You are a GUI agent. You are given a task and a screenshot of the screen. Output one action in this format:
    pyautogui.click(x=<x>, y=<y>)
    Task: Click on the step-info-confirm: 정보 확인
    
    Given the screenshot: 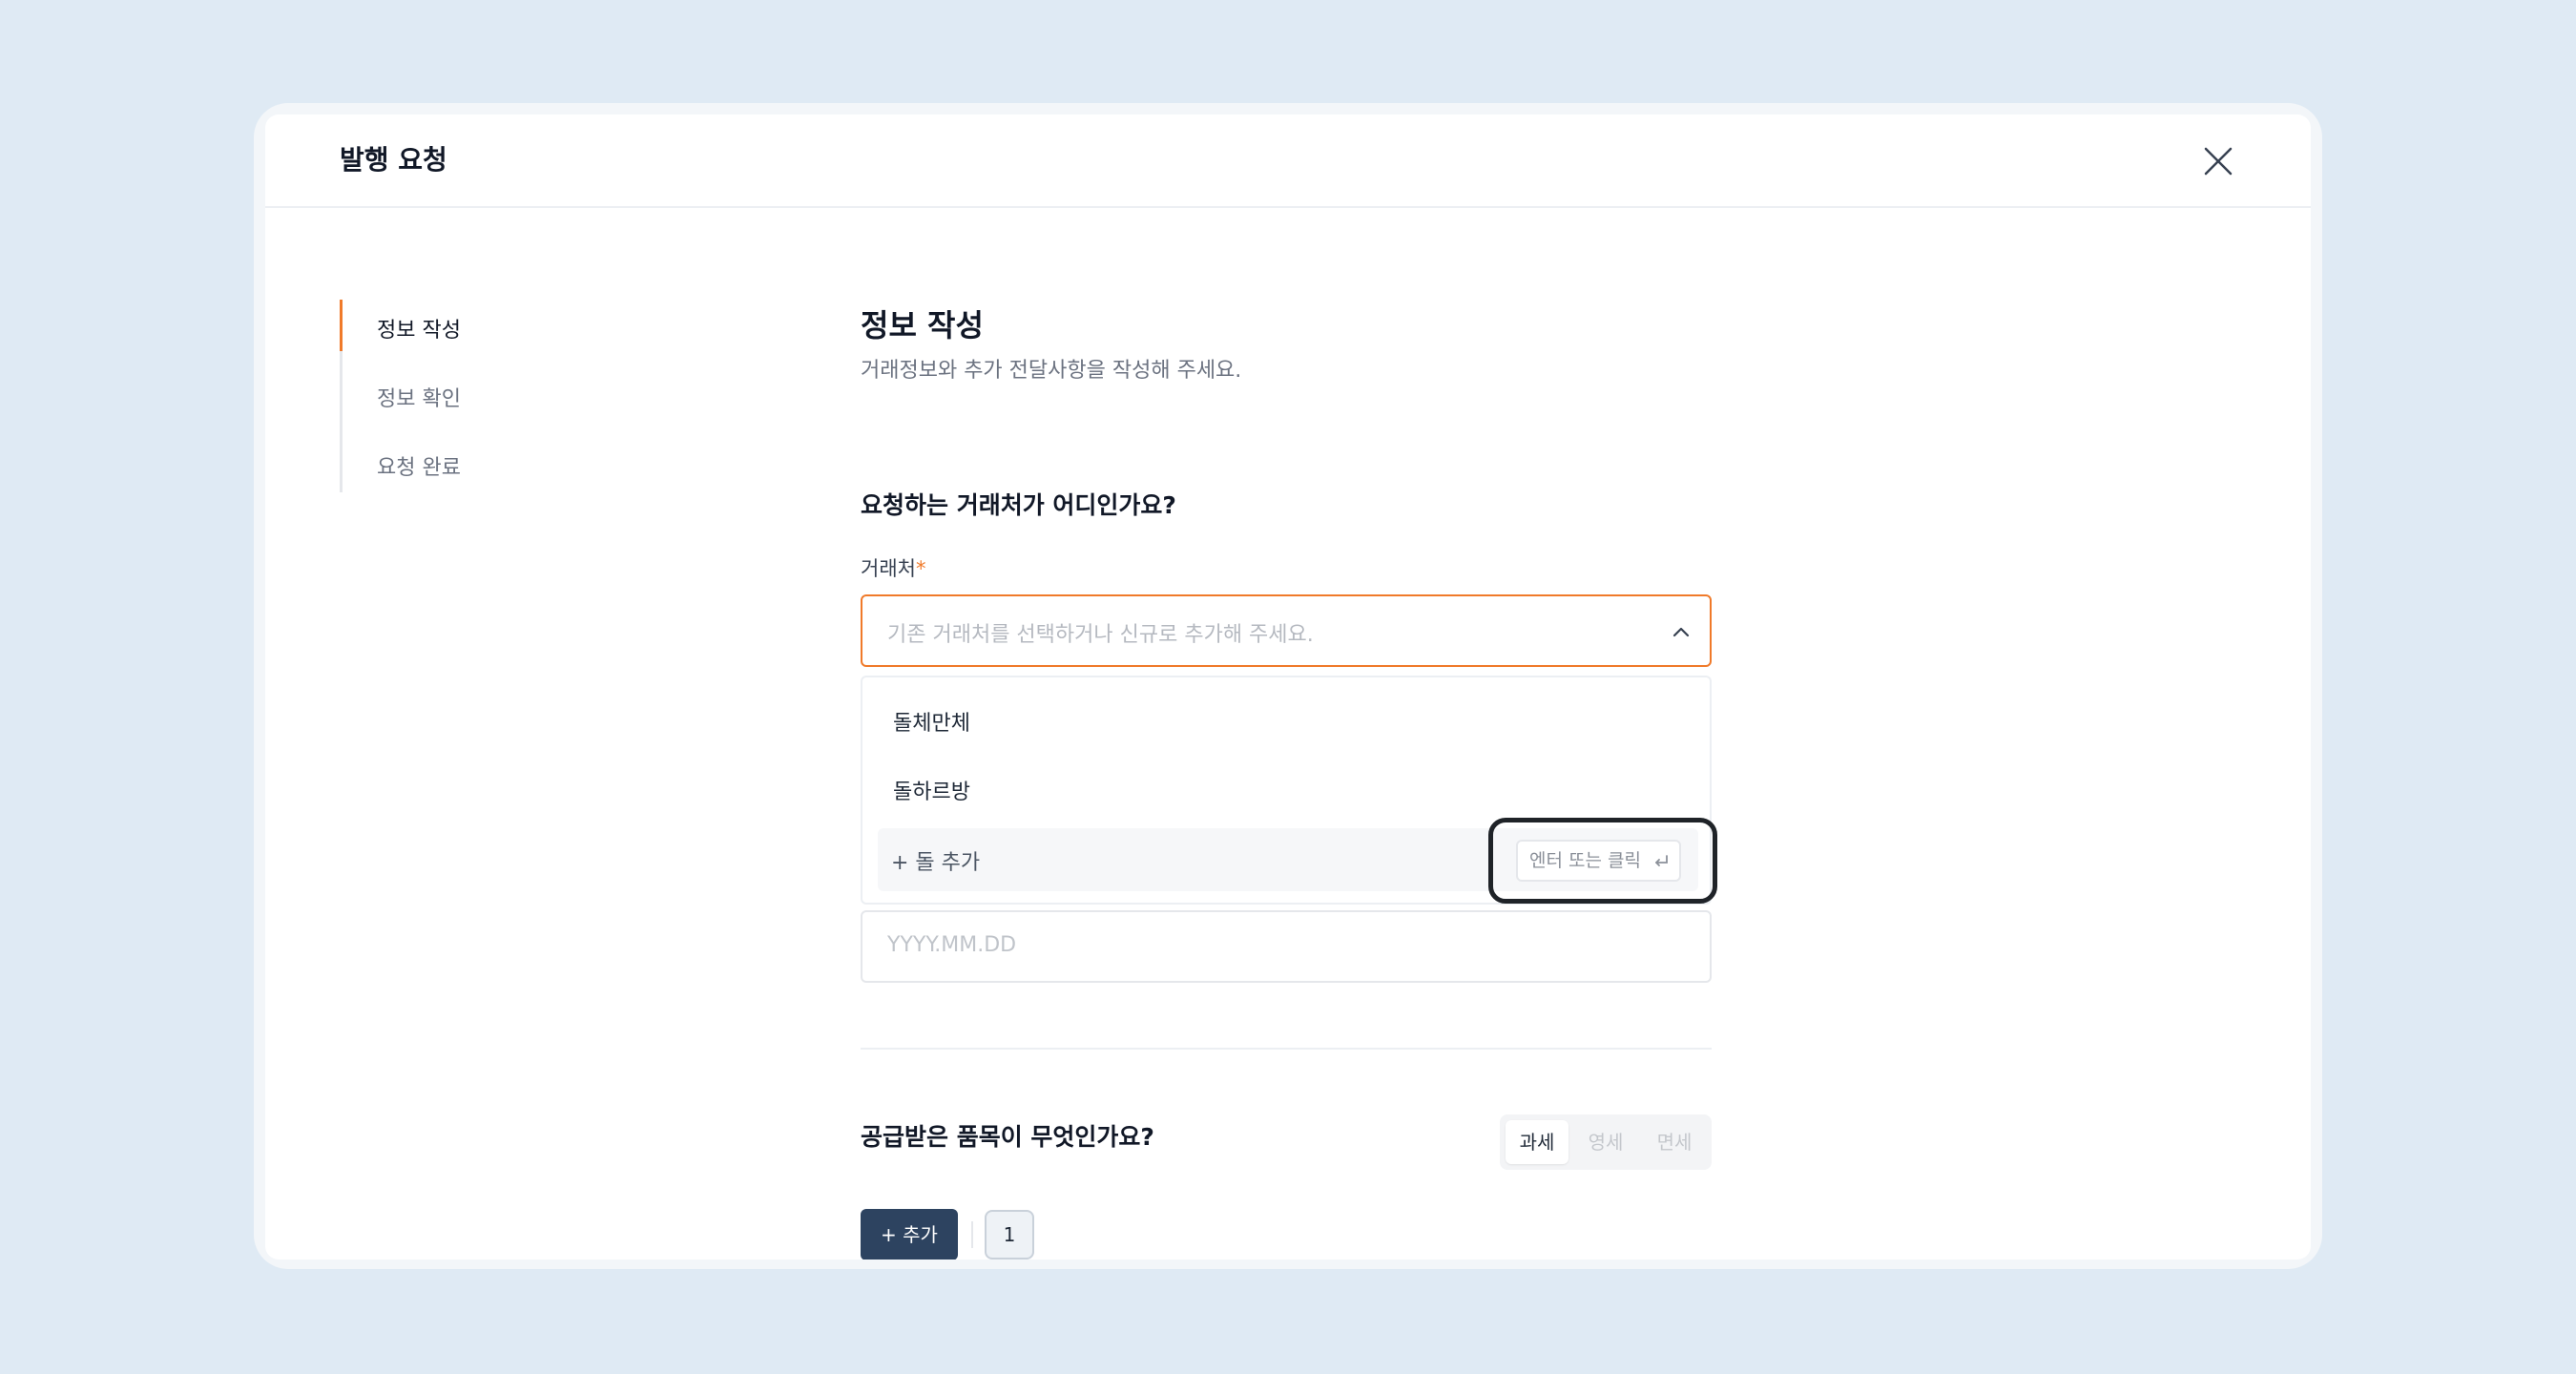 What is the action you would take?
    pyautogui.click(x=419, y=397)
    